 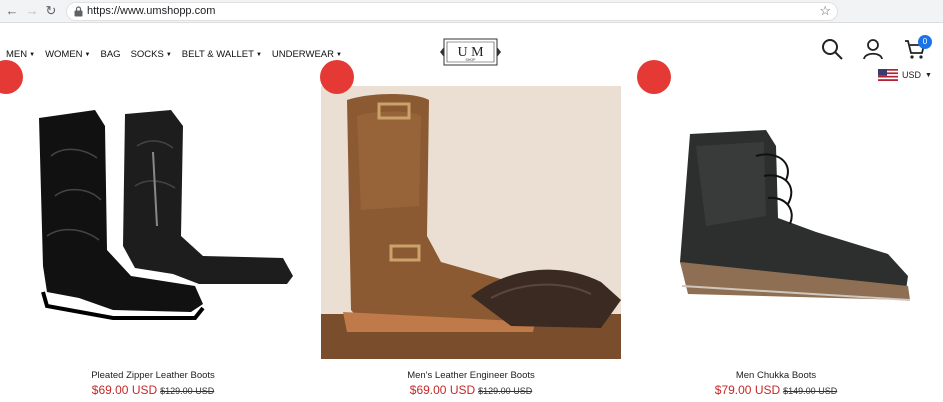 I want to click on menu-item-bag: BAG, so click(x=111, y=54).